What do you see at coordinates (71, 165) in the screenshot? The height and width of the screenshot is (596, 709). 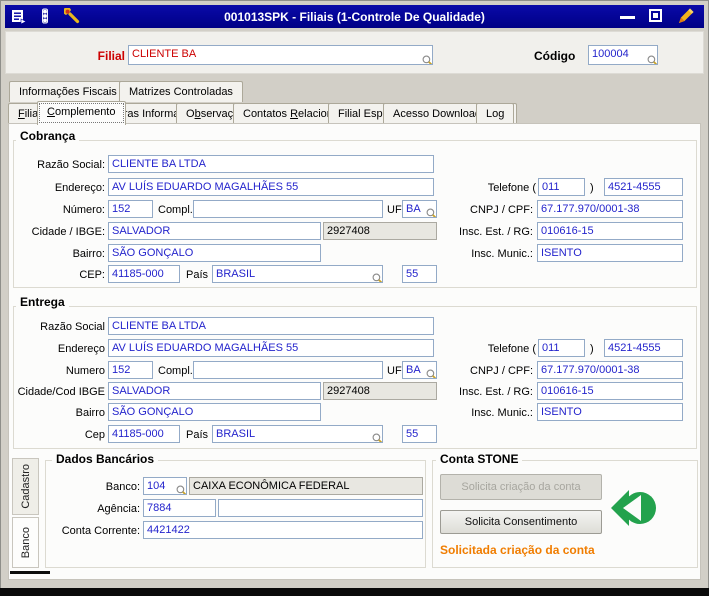 I see `cobranca-razao-social-label: Razão Social:` at bounding box center [71, 165].